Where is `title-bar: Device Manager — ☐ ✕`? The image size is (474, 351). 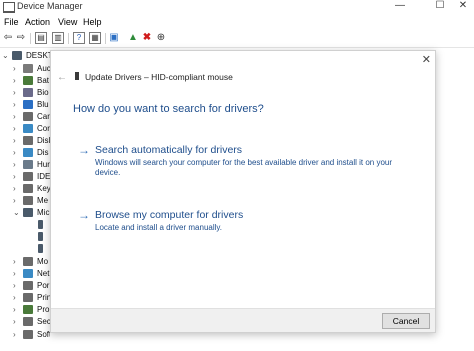
title-bar: Device Manager — ☐ ✕ is located at coordinates (237, 7).